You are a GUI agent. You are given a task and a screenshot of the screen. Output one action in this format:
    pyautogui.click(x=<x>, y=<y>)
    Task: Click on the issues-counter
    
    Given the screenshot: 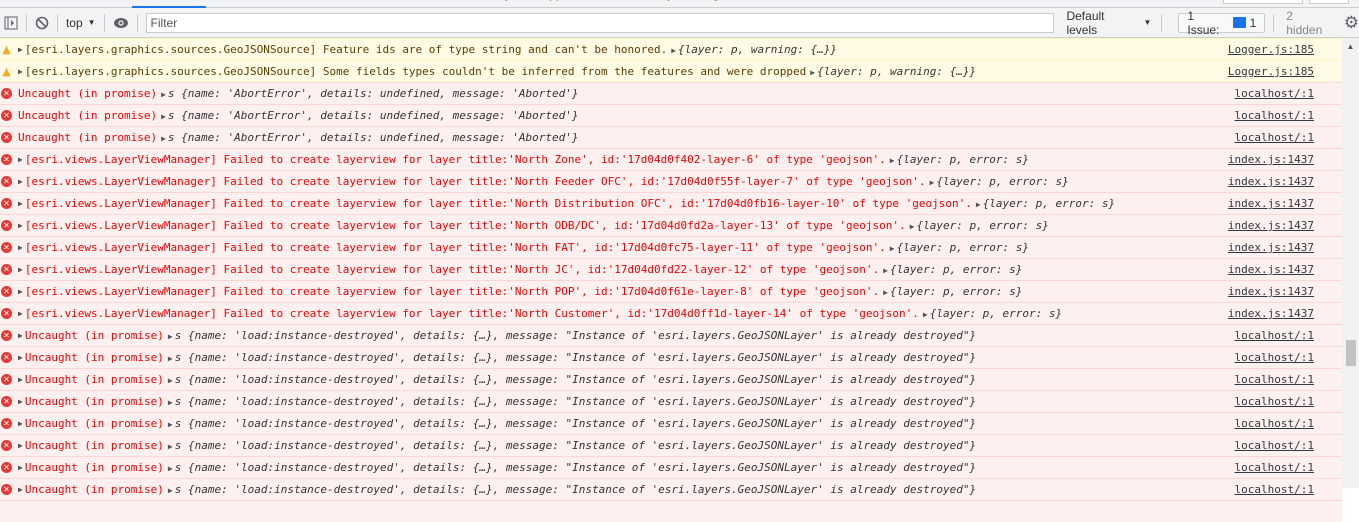 What is the action you would take?
    pyautogui.click(x=1329, y=2)
    